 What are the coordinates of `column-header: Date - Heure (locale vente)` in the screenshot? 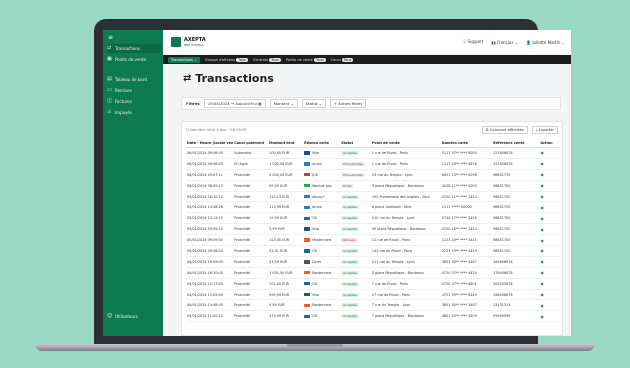 It's located at (210, 143).